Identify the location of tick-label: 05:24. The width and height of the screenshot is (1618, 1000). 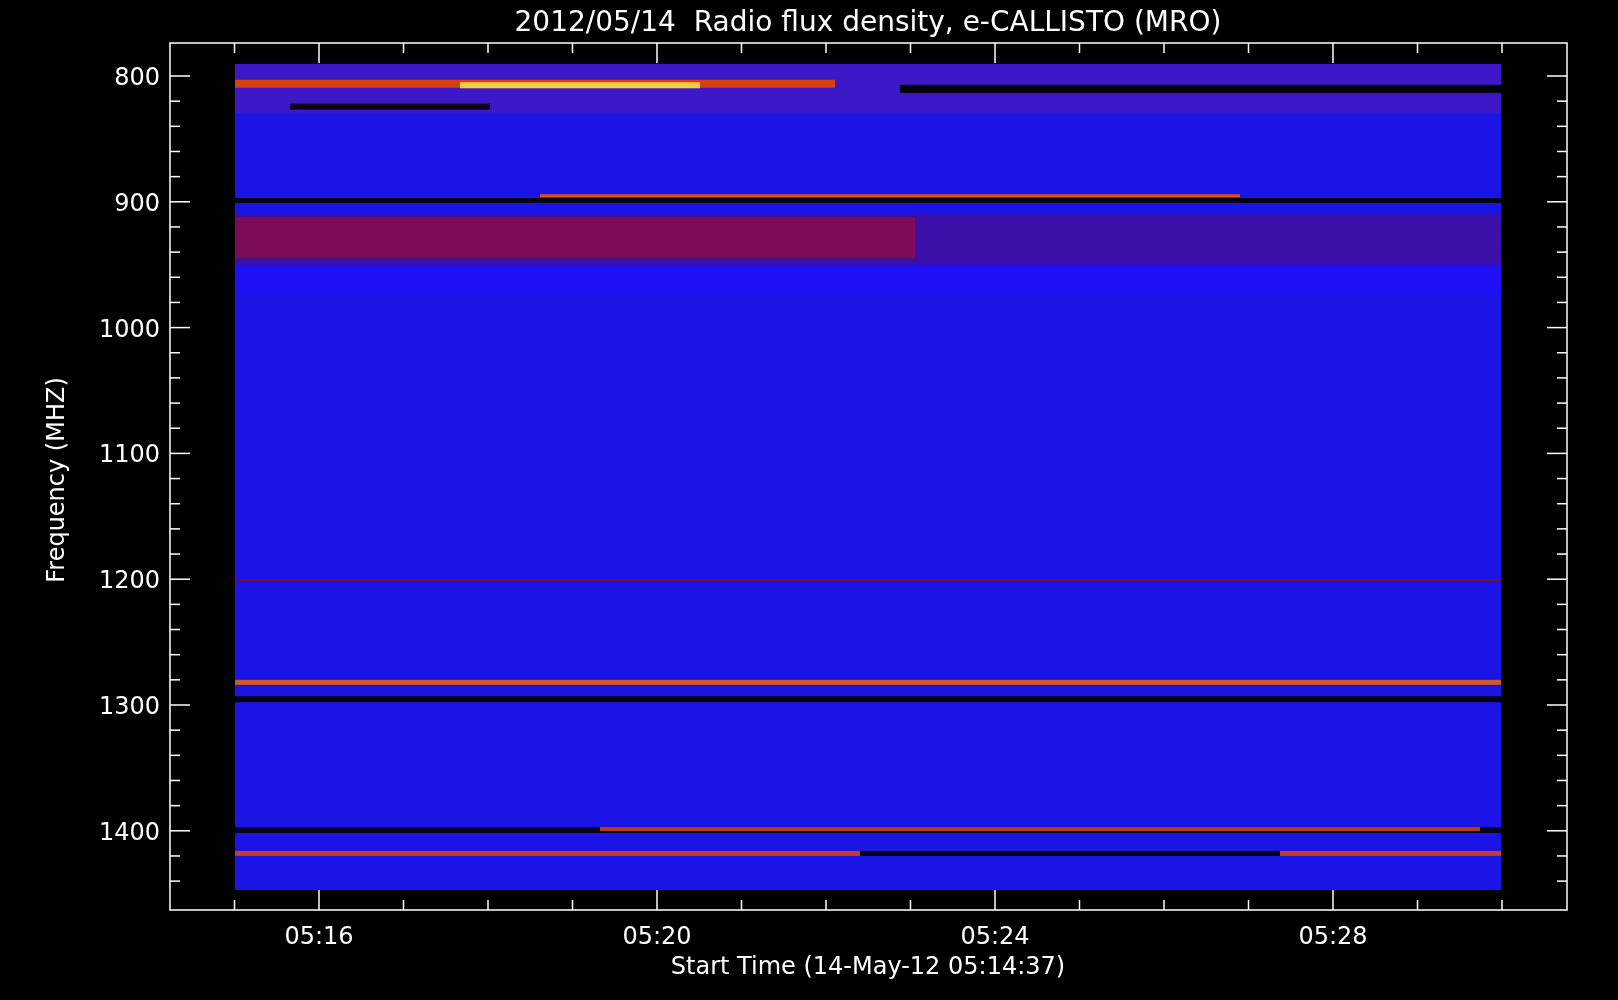
(995, 936).